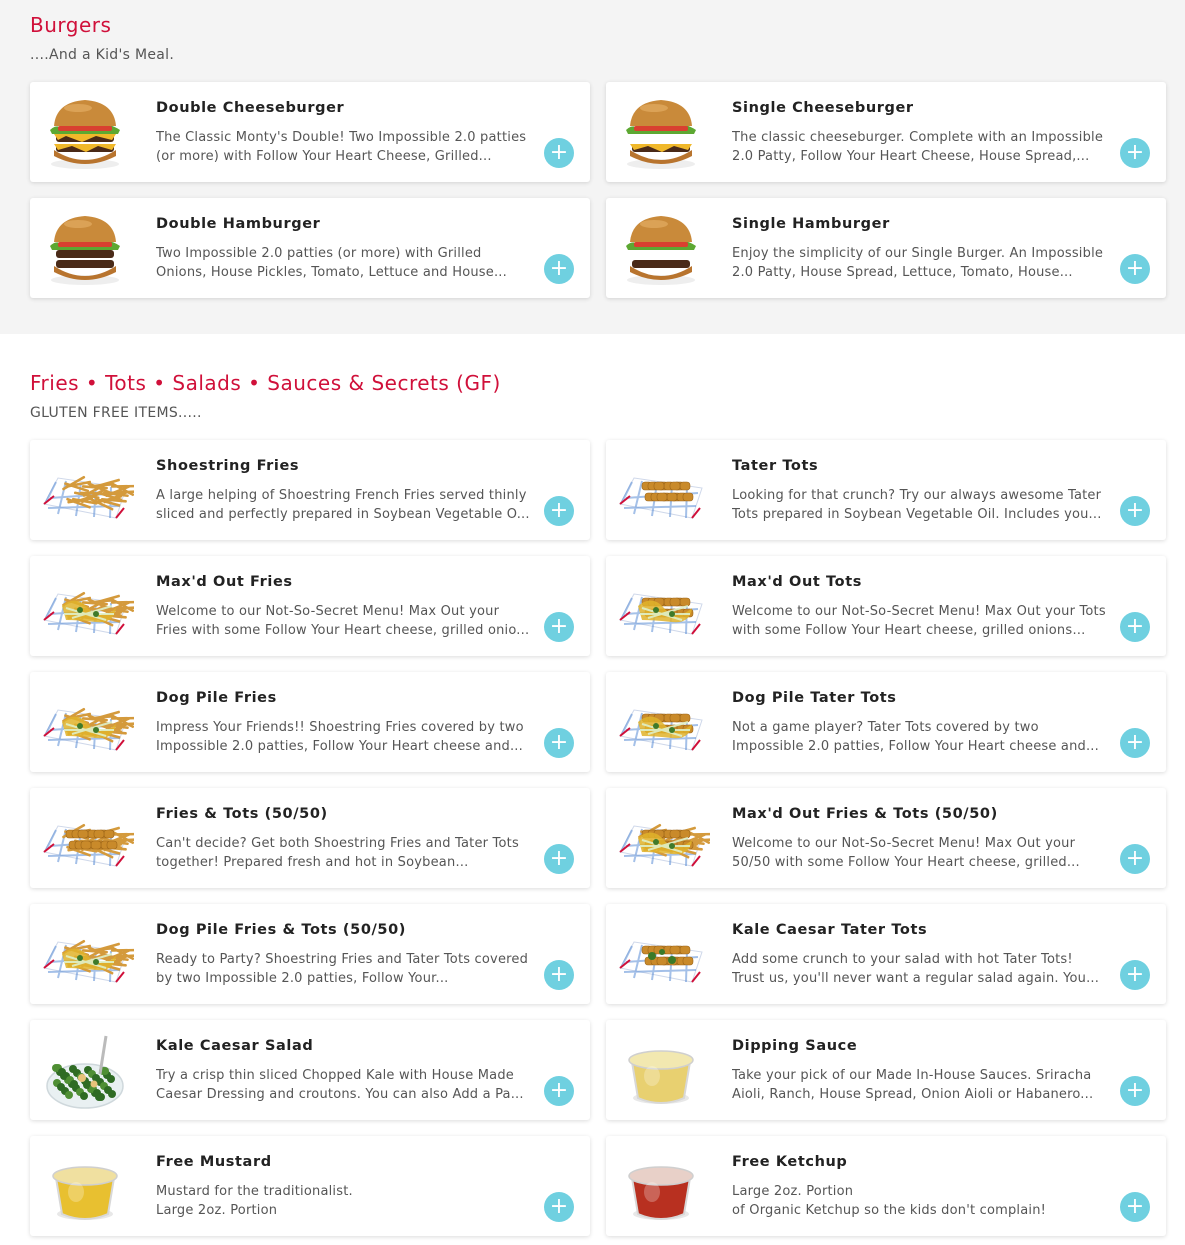 The height and width of the screenshot is (1245, 1185). Describe the element at coordinates (85, 722) in the screenshot. I see `dogpile-fries-image` at that location.